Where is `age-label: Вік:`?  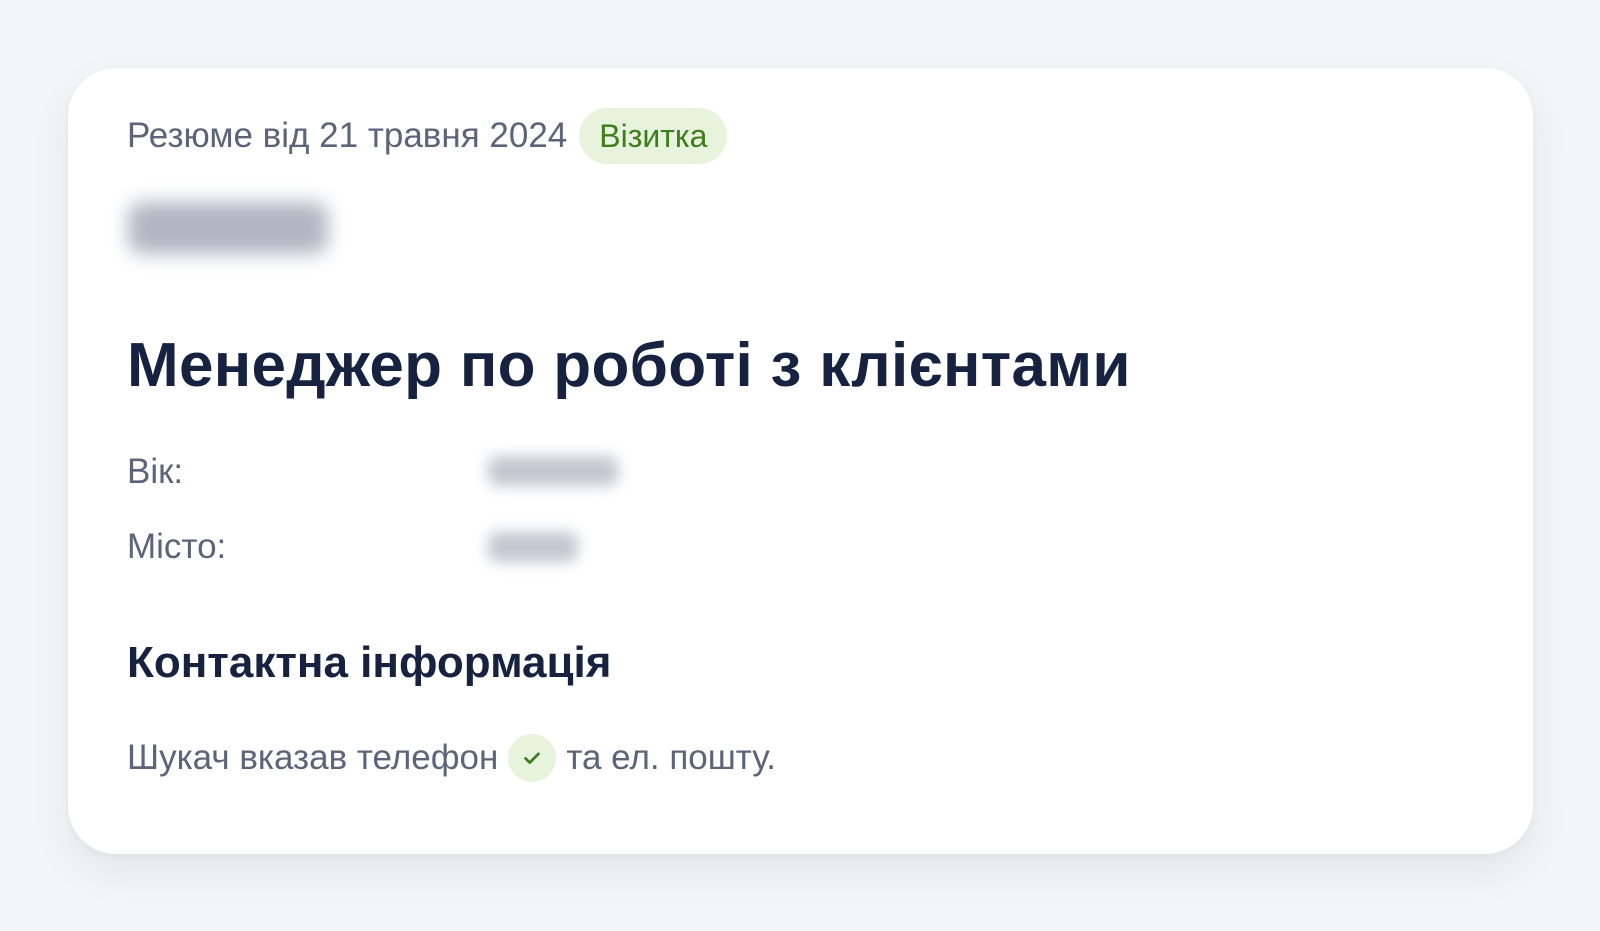 age-label: Вік: is located at coordinates (155, 471).